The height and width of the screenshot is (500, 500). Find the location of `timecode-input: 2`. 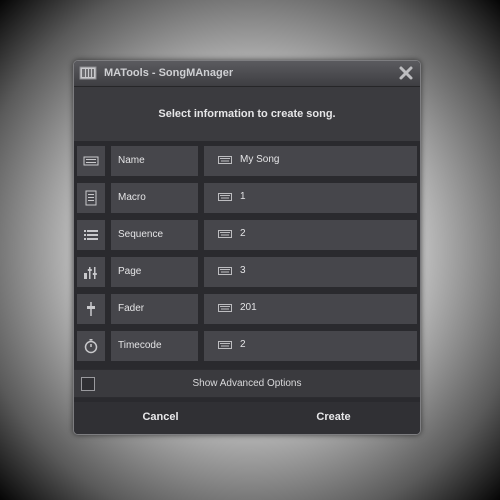

timecode-input: 2 is located at coordinates (310, 346).